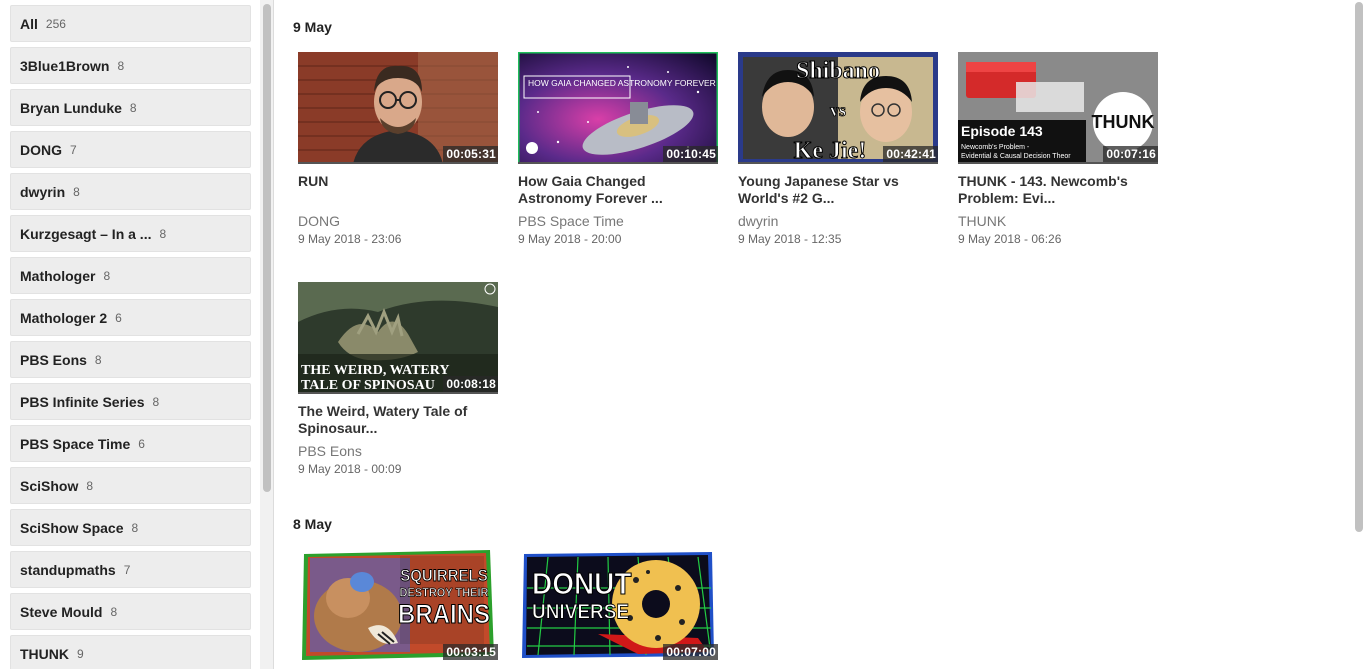  I want to click on video-date: 9 May 2018 - 12:35, so click(790, 239).